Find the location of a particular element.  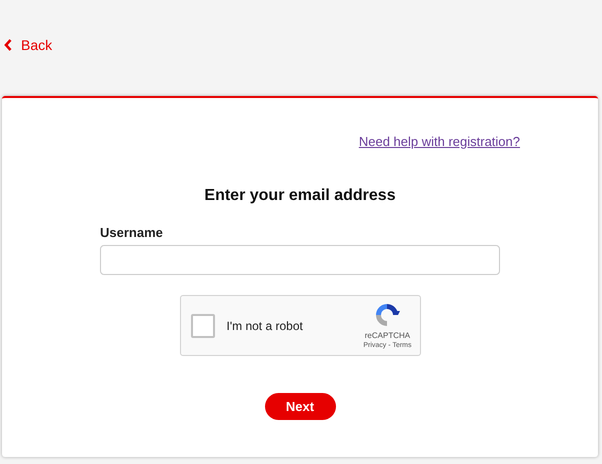

recaptcha-logo-icon is located at coordinates (387, 315).